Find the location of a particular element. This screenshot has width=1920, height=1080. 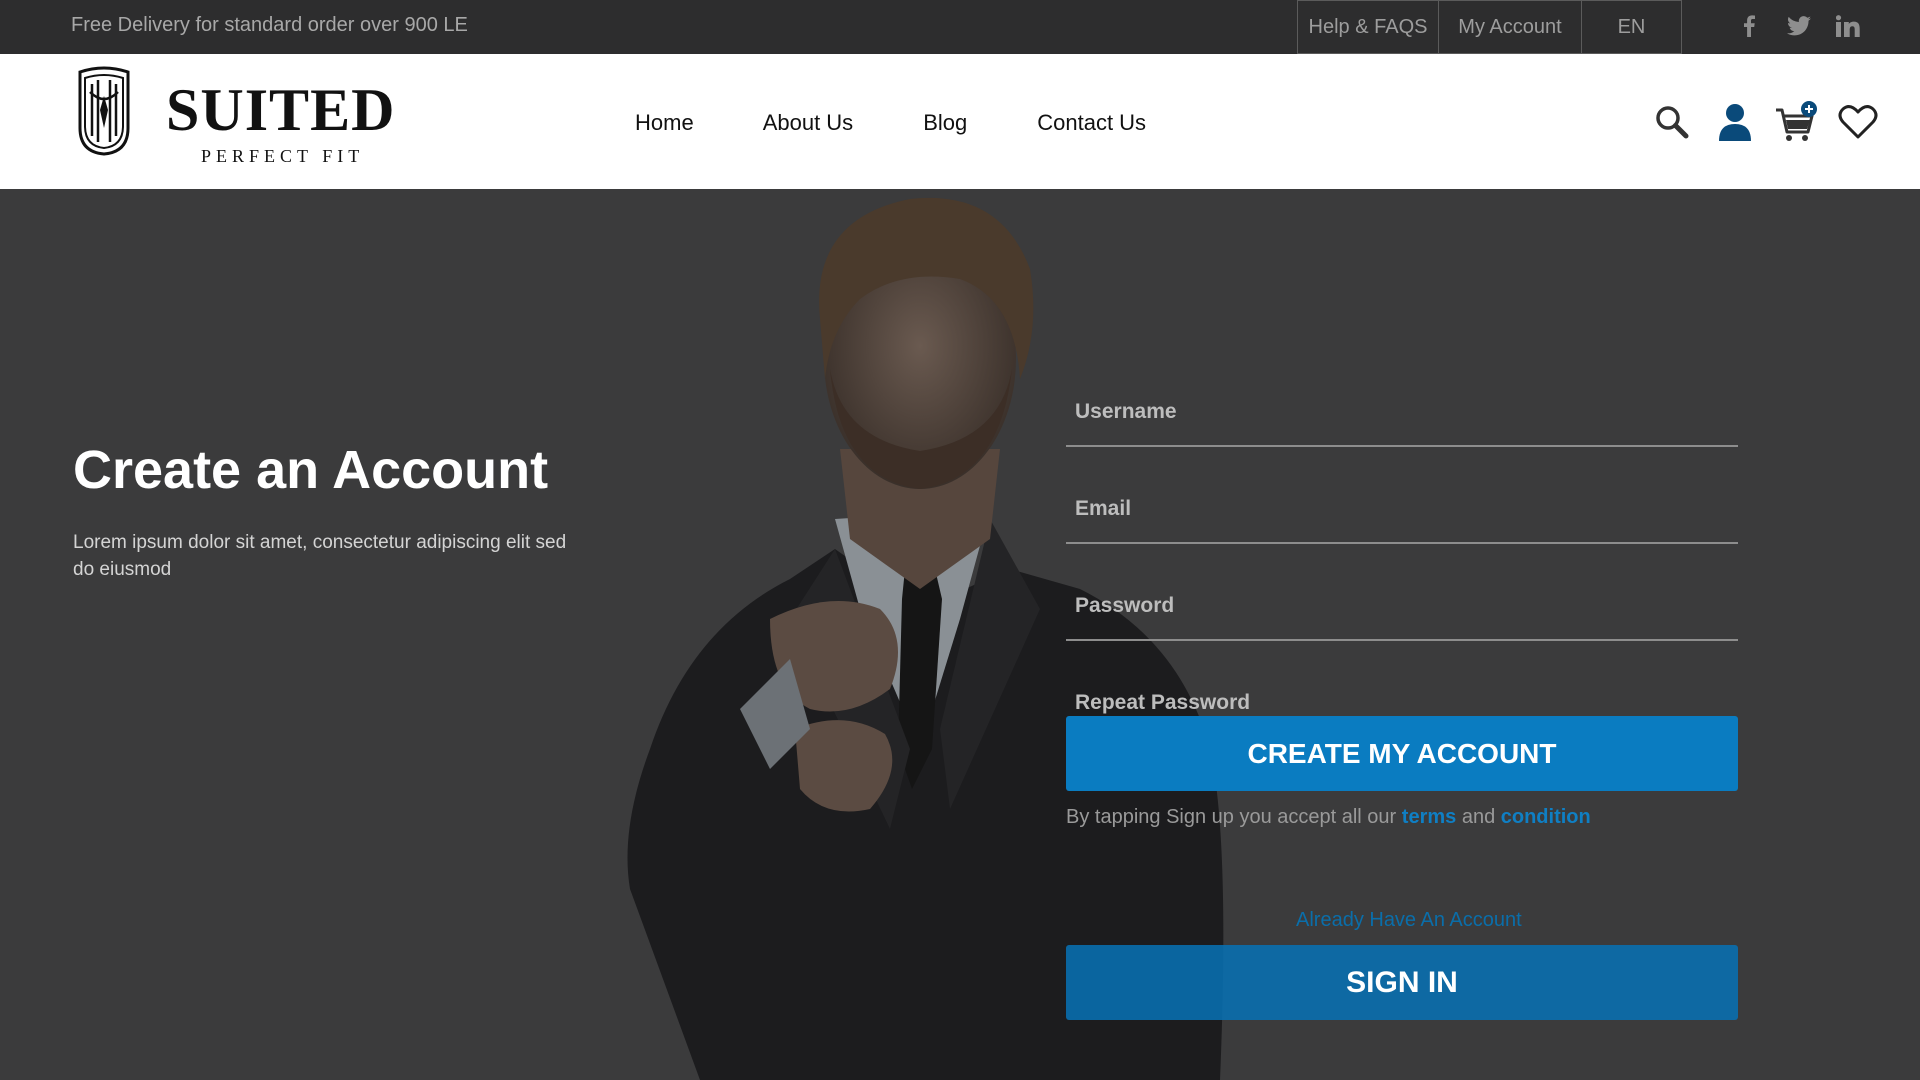

already-have-account-link: Already Have An Account is located at coordinates (1409, 920).